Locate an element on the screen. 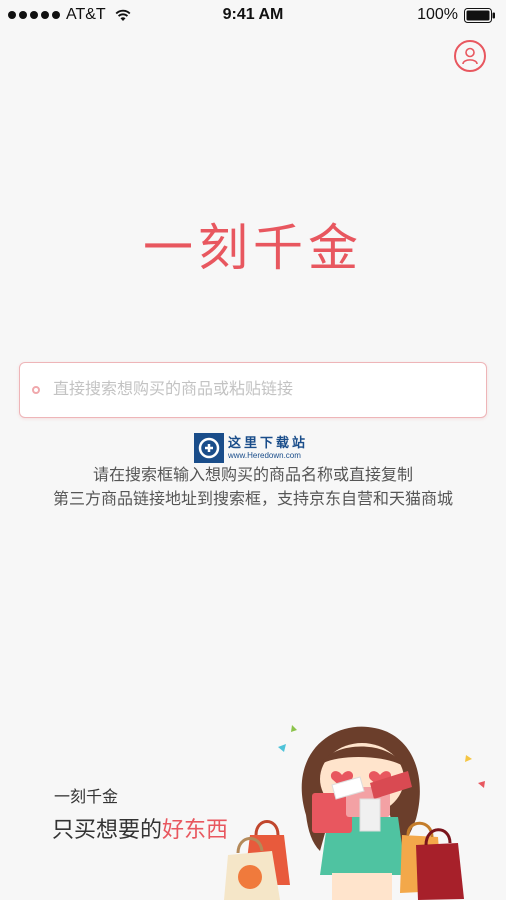 This screenshot has width=506, height=900. search-box is located at coordinates (253, 390).